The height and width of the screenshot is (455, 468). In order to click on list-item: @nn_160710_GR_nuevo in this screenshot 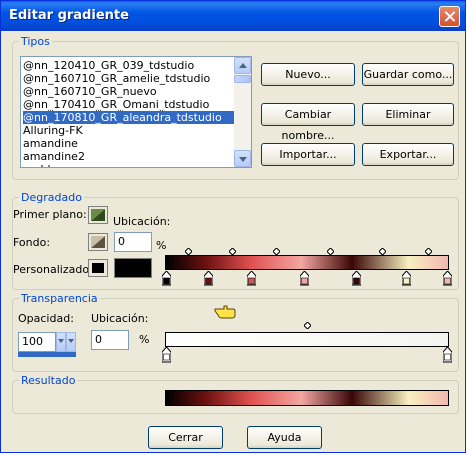, I will do `click(129, 91)`.